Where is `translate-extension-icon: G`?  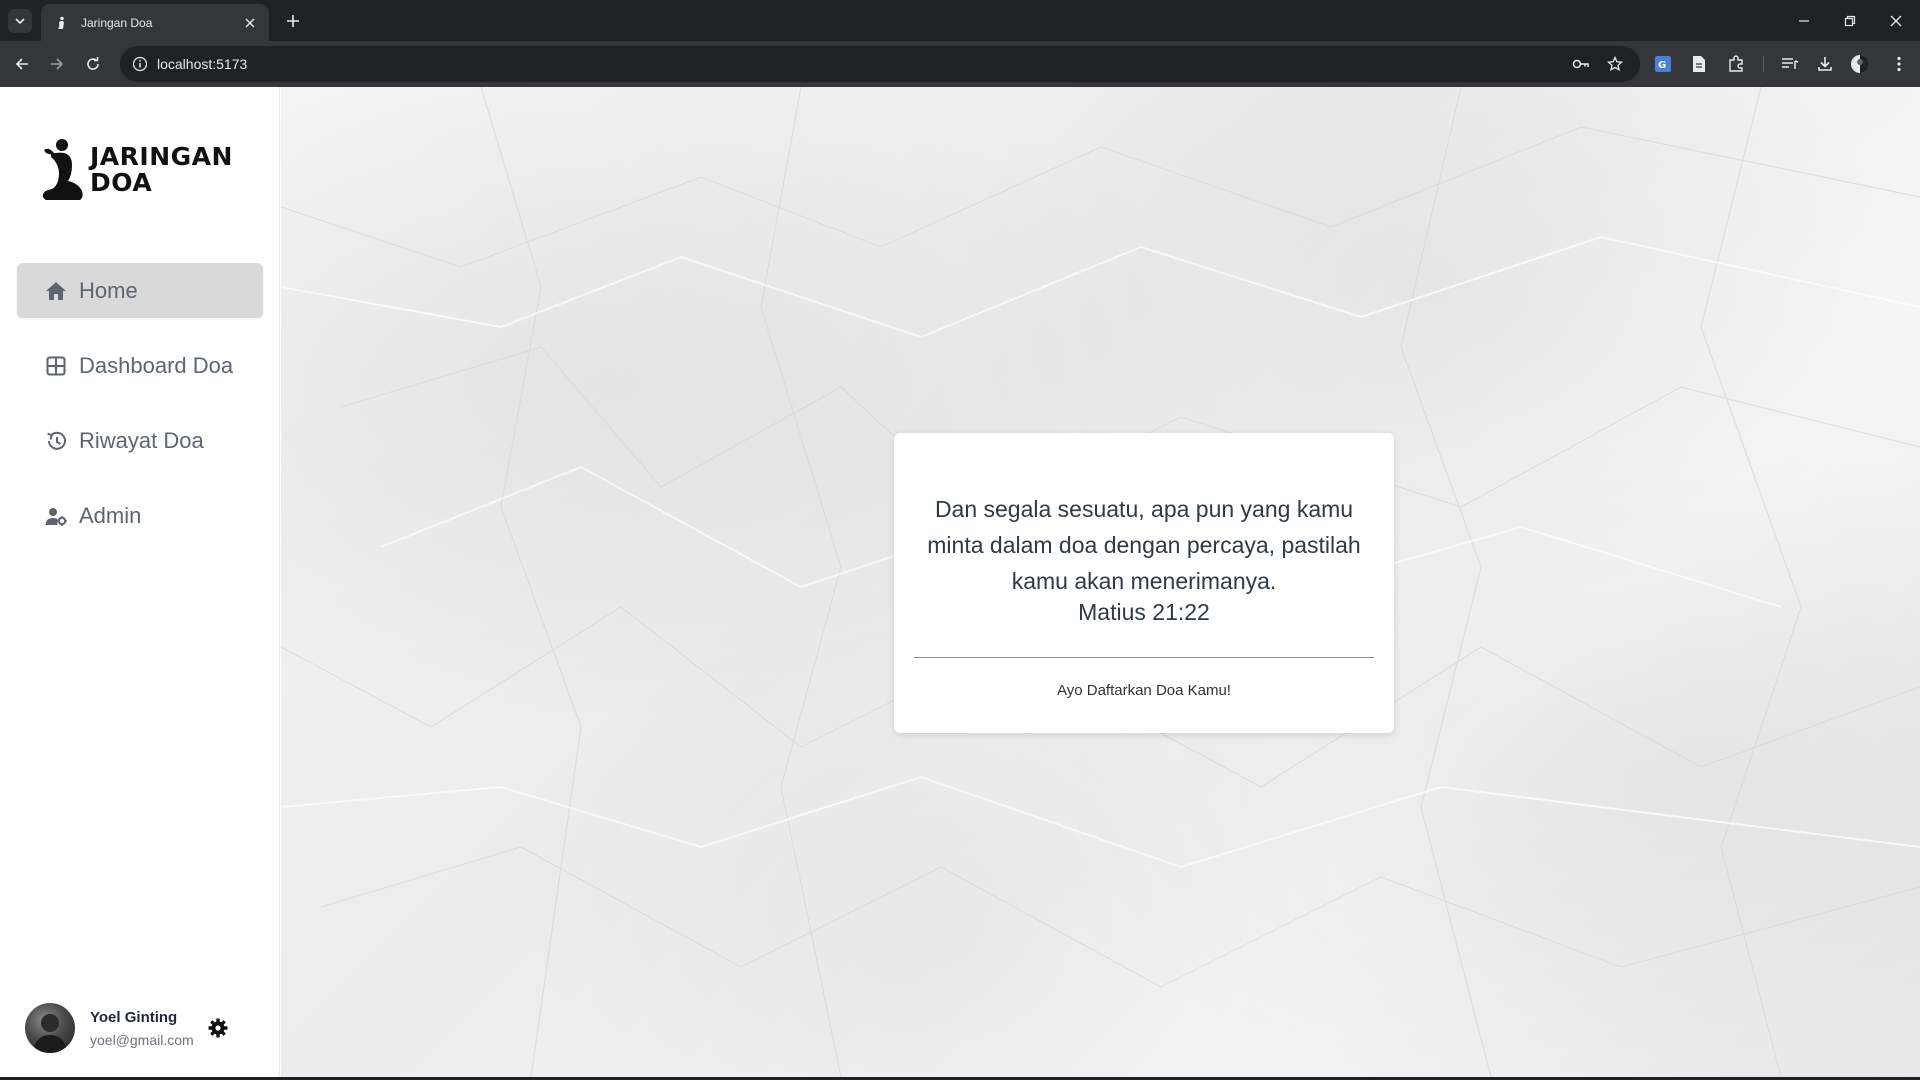 translate-extension-icon: G is located at coordinates (1663, 64).